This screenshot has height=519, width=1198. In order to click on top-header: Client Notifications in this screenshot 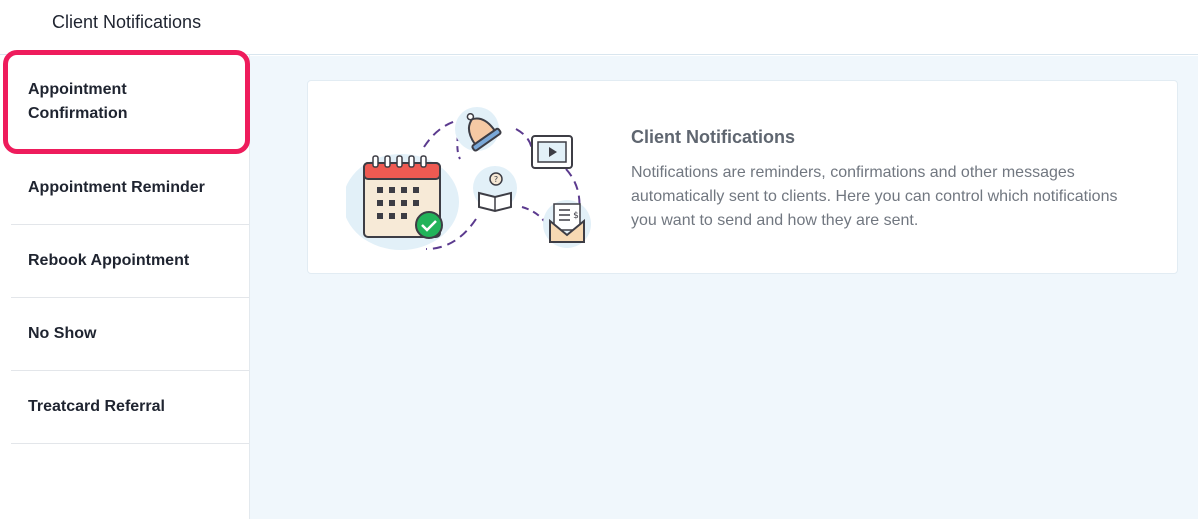, I will do `click(599, 27)`.